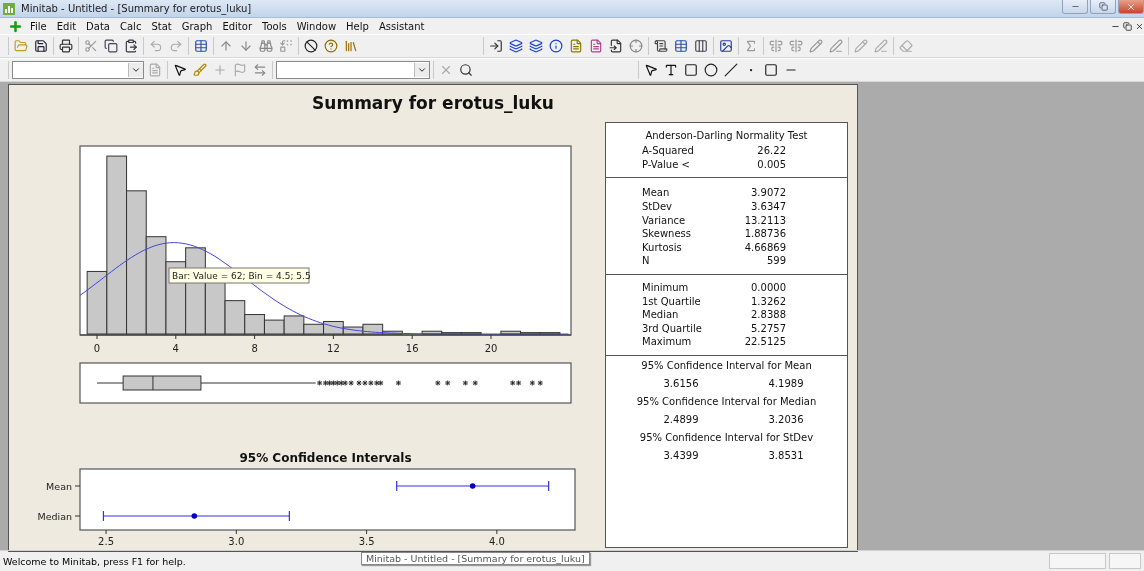  Describe the element at coordinates (274, 327) in the screenshot. I see `histogram-bar` at that location.